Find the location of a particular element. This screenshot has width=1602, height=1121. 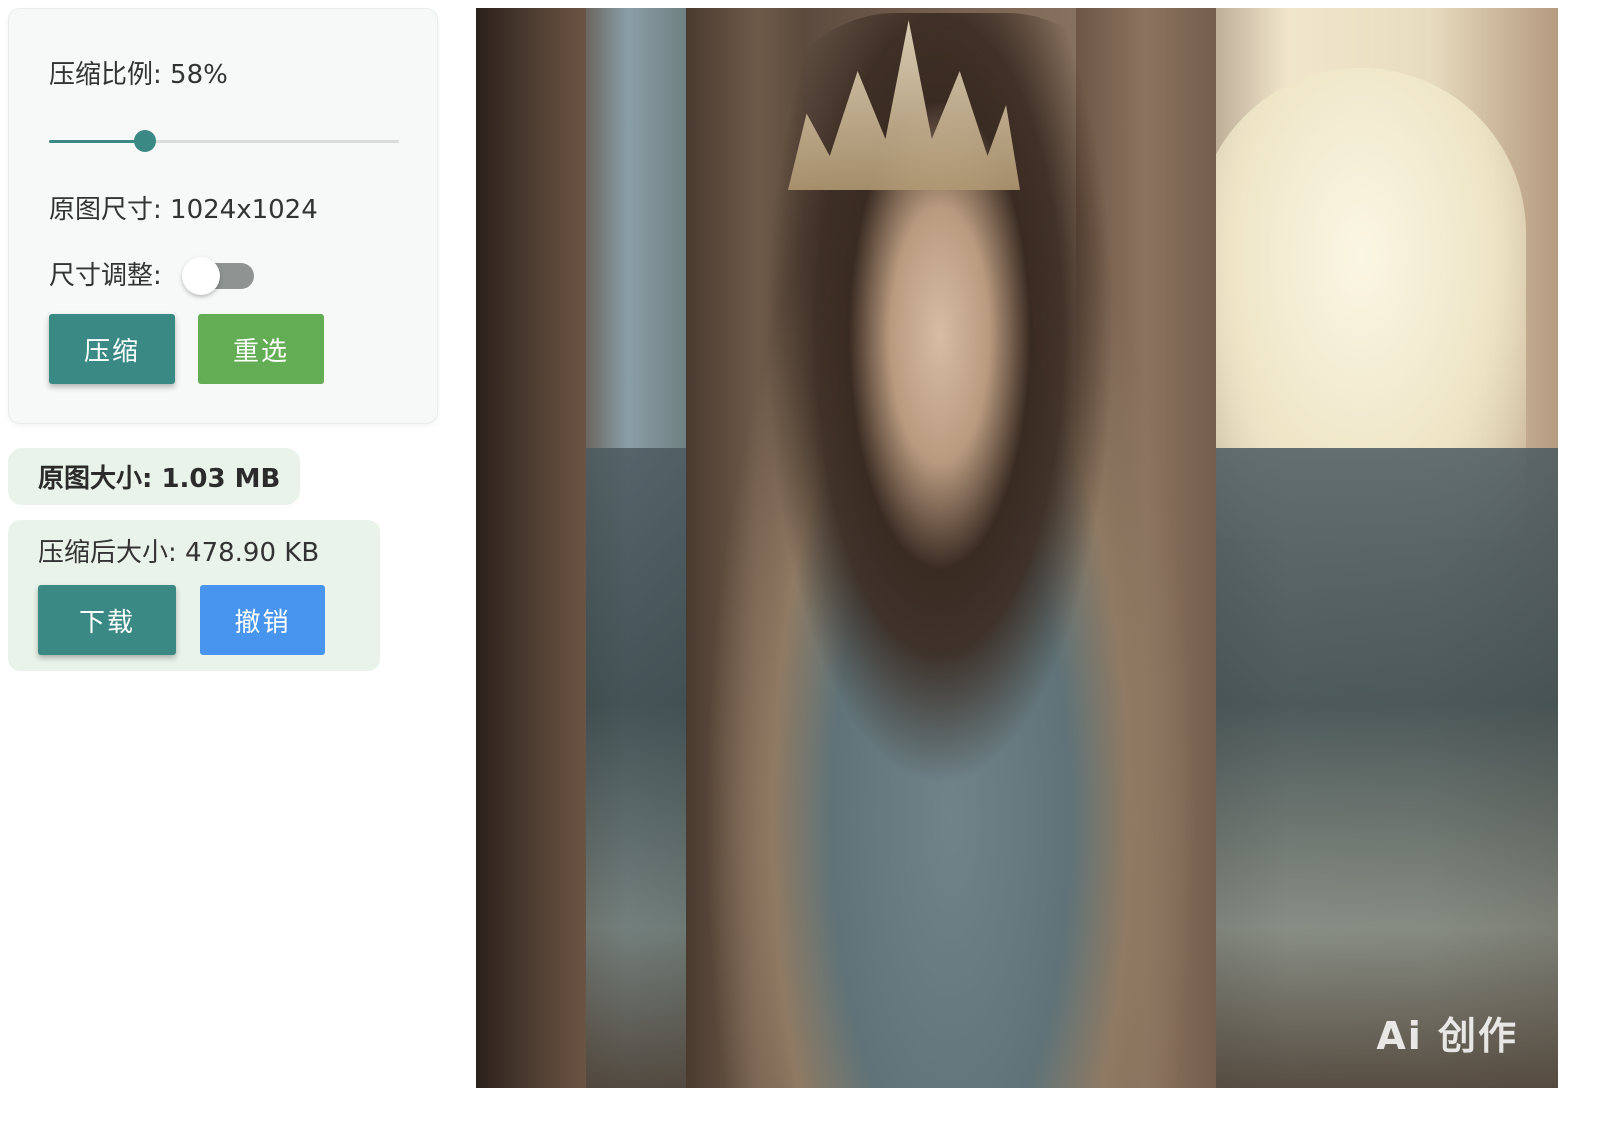

toggle-knob is located at coordinates (201, 276).